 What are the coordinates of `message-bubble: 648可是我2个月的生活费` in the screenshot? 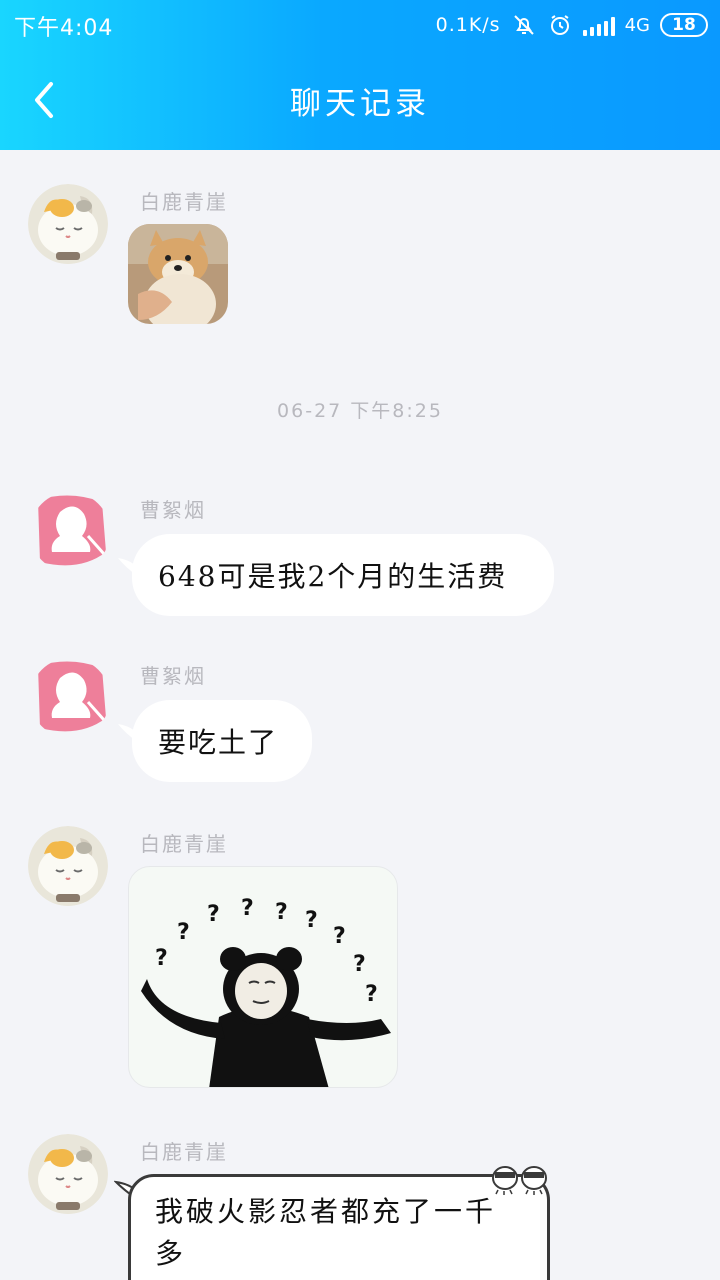 It's located at (343, 575).